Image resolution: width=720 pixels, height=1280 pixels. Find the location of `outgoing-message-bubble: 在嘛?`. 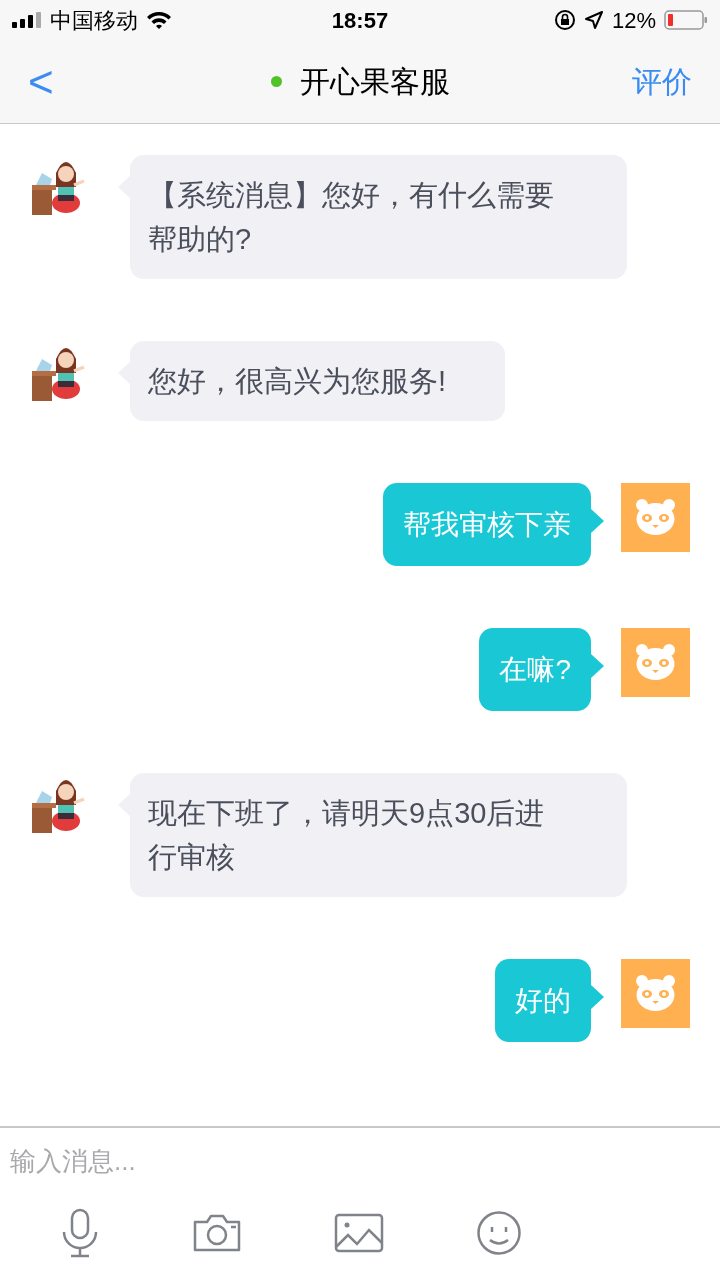

outgoing-message-bubble: 在嘛? is located at coordinates (535, 669).